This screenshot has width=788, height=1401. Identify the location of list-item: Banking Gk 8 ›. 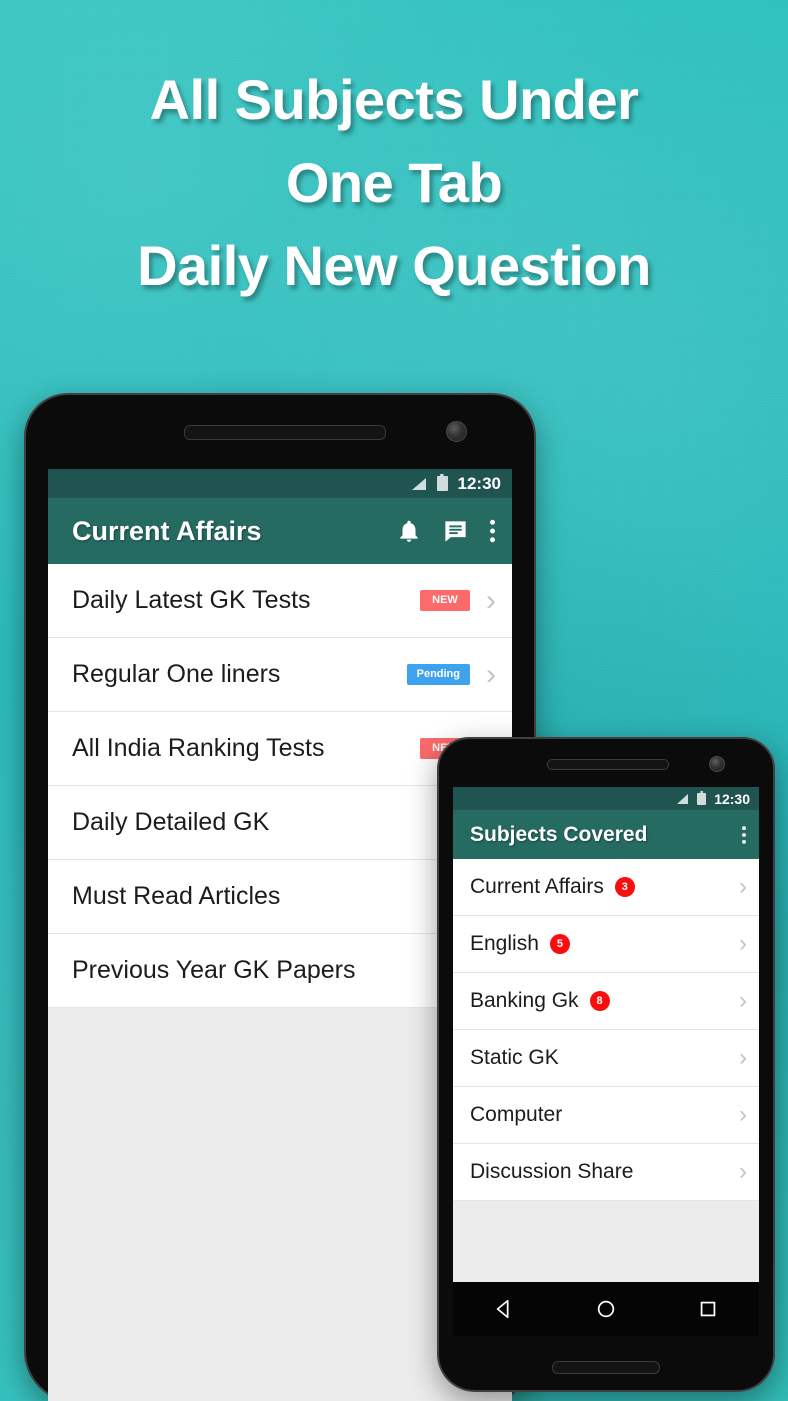
(606, 1001).